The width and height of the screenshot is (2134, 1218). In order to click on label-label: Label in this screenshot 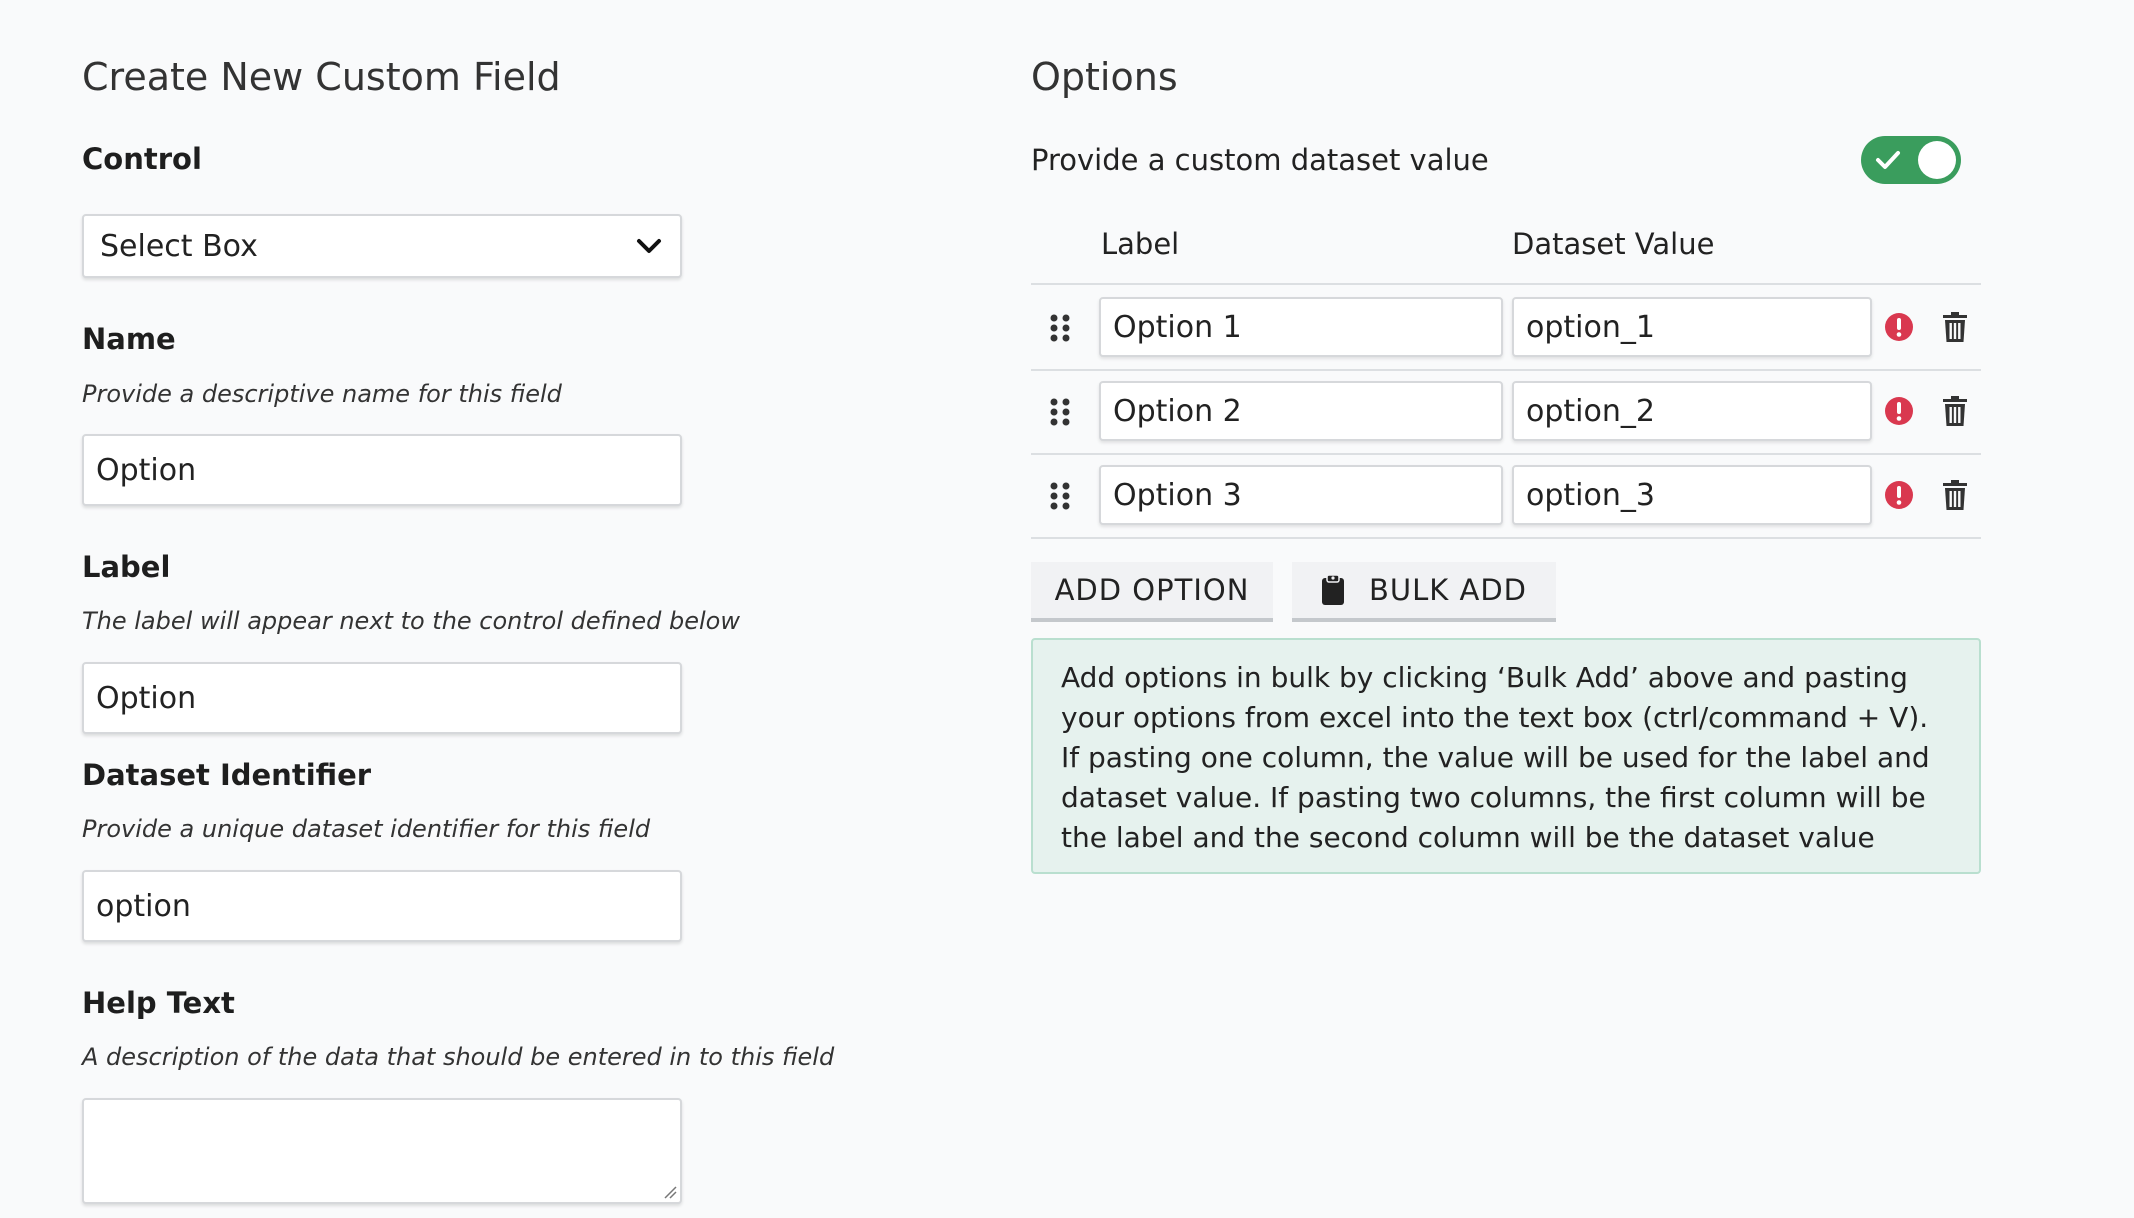, I will do `click(126, 567)`.